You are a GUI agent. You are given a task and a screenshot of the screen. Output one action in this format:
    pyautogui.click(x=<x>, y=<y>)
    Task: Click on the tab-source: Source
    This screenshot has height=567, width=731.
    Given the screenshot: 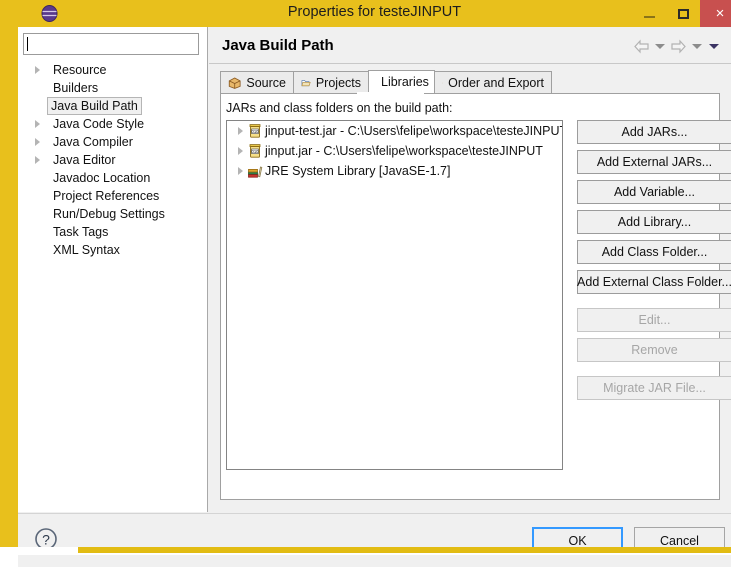 What is the action you would take?
    pyautogui.click(x=257, y=82)
    